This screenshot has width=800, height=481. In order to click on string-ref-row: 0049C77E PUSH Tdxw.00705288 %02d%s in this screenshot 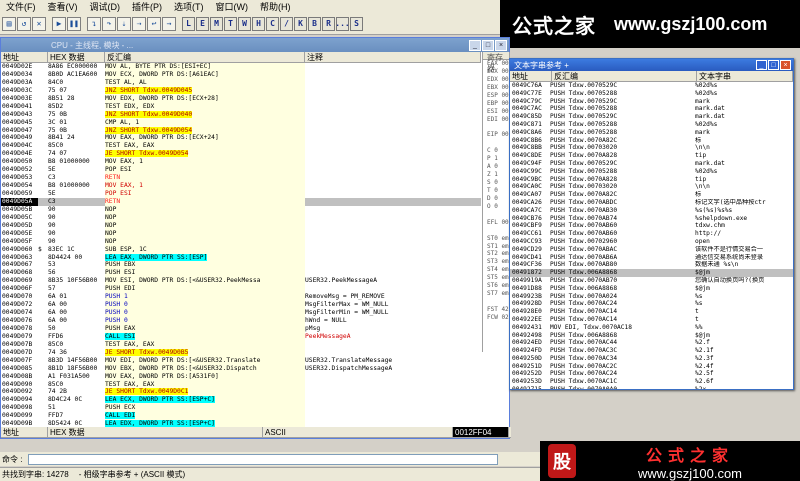, I will do `click(651, 94)`.